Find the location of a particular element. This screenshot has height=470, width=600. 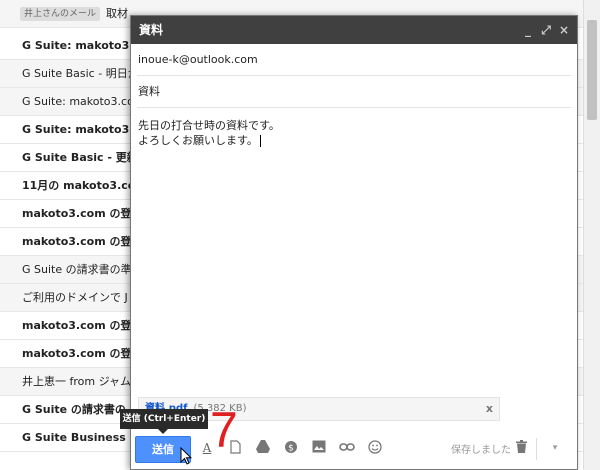

message-body: 先日の打合せ時の資料です。 よろしくお願いします。 is located at coordinates (354, 133).